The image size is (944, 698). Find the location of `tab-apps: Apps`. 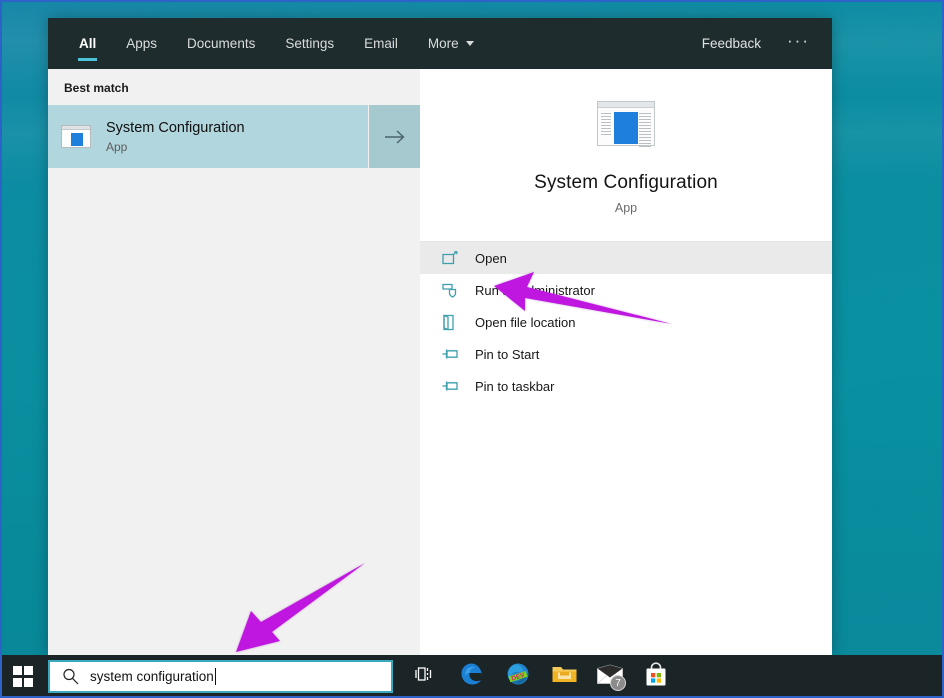

tab-apps: Apps is located at coordinates (141, 43).